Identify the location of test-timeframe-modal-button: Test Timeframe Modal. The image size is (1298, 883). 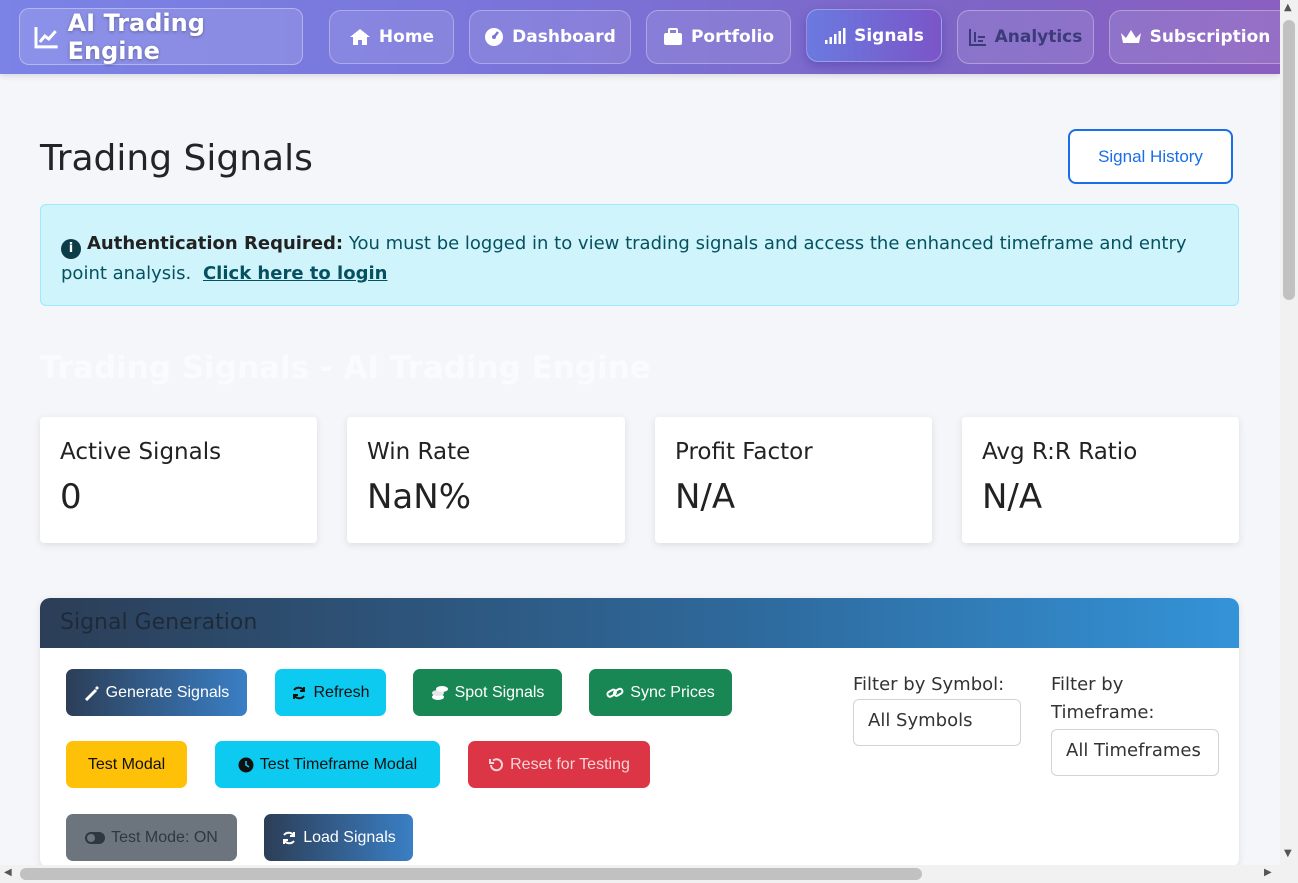
(327, 764).